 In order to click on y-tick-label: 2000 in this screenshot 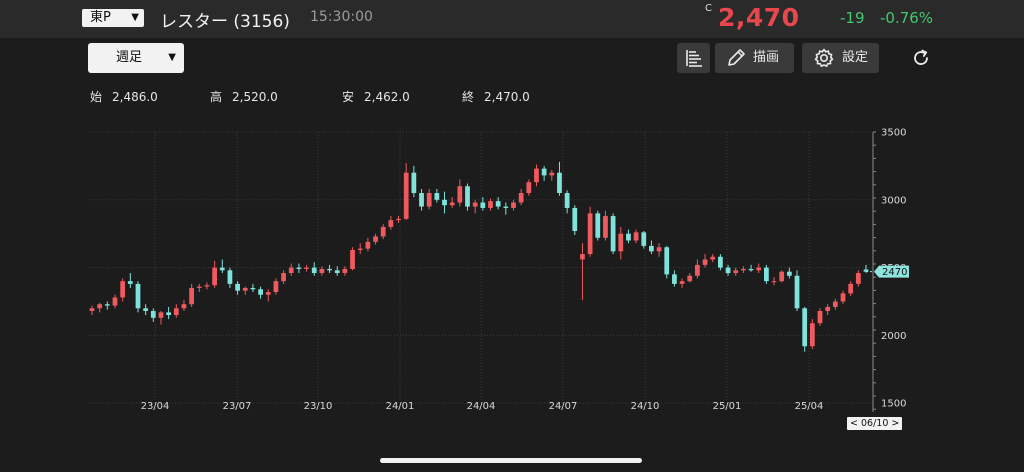, I will do `click(893, 336)`.